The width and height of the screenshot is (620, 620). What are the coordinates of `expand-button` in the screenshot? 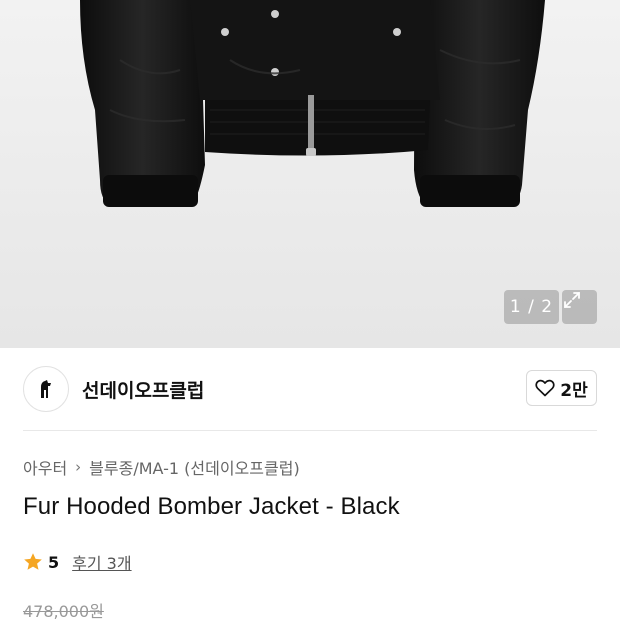 It's located at (579, 307).